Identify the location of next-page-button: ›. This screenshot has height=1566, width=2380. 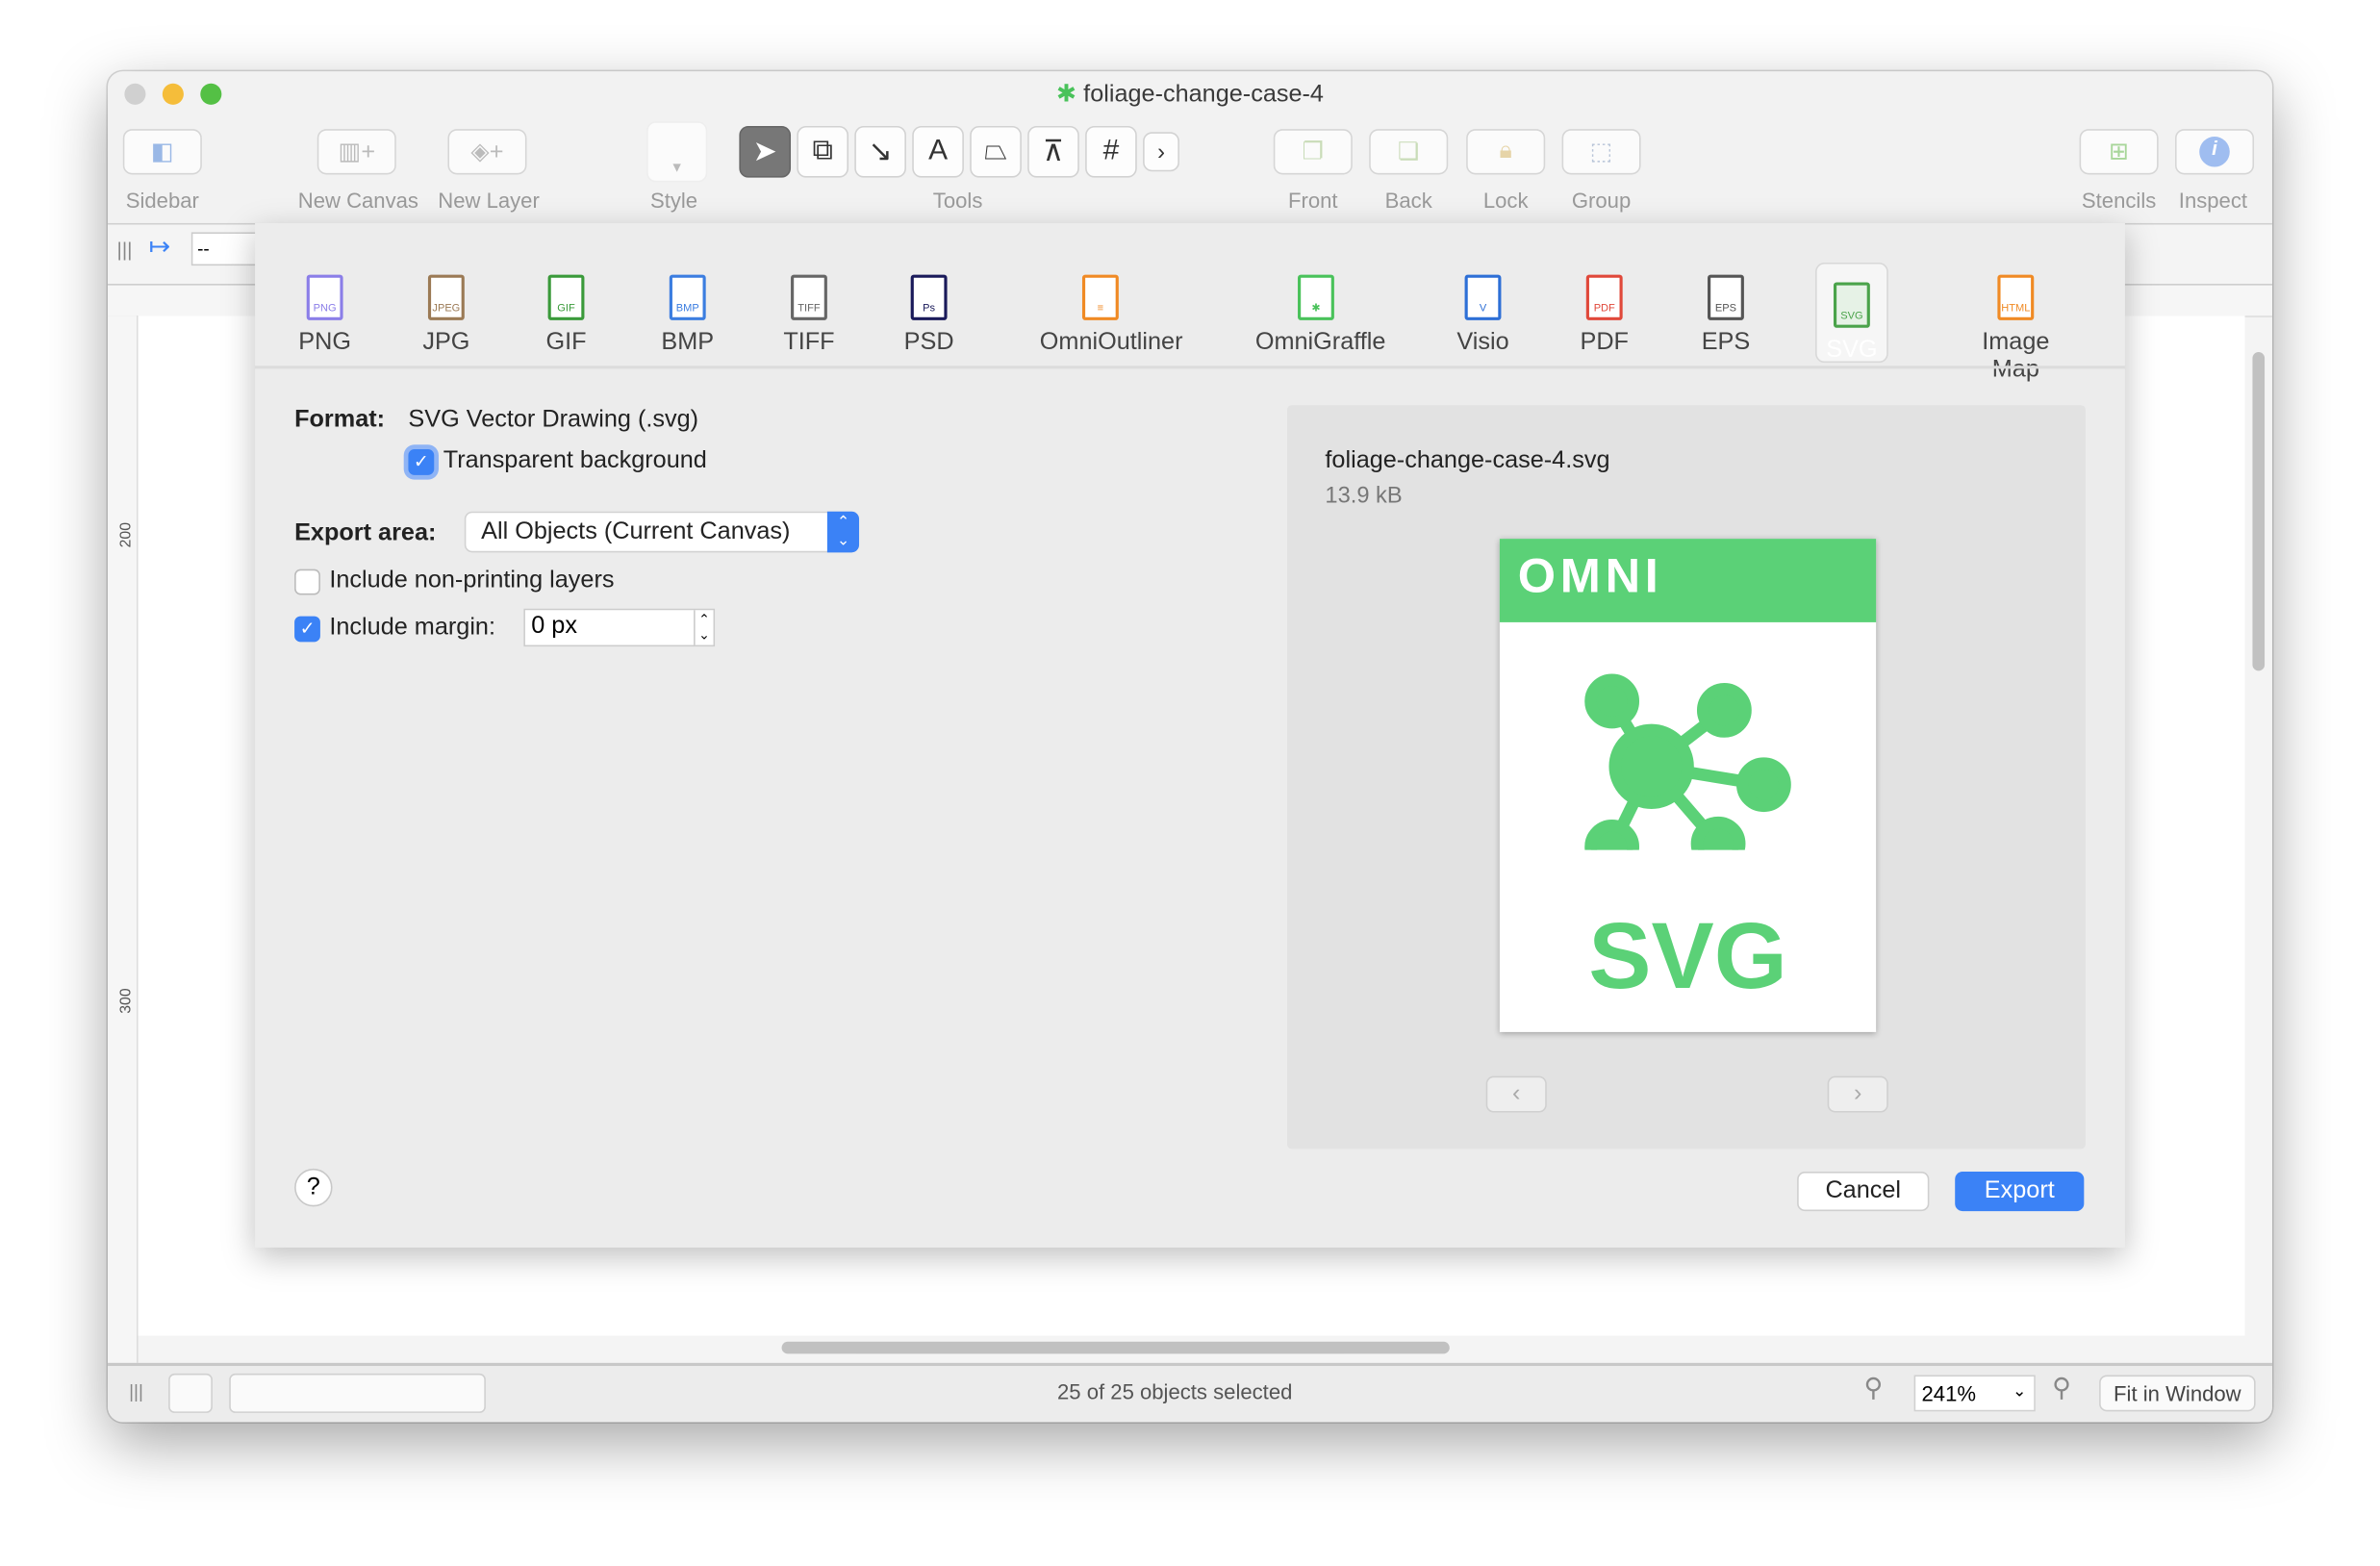
(1858, 1094).